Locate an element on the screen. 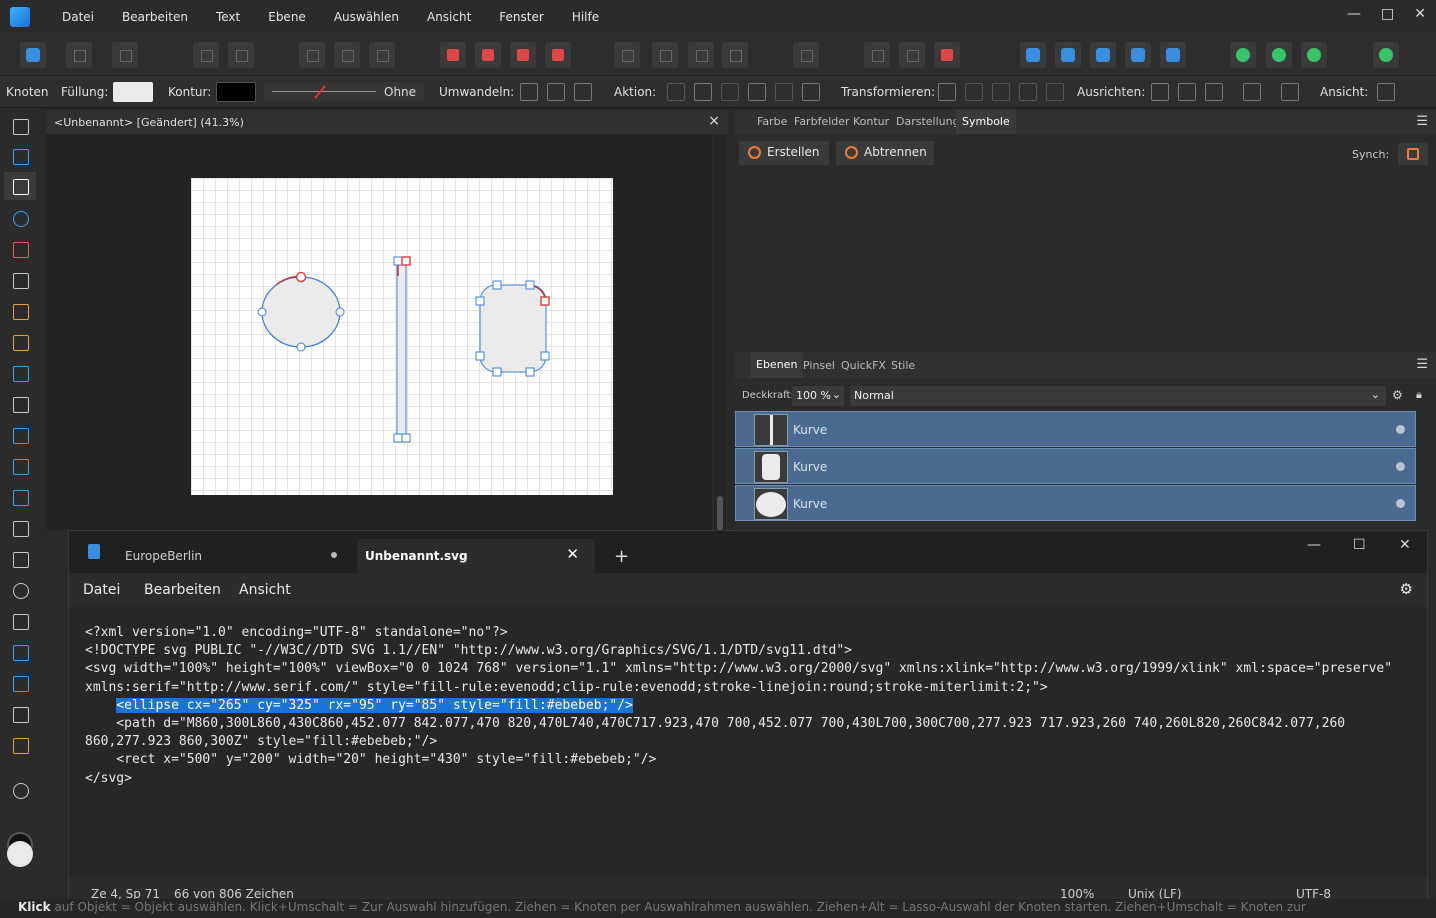 The width and height of the screenshot is (1436, 918). rectangle-tool-icon is located at coordinates (20, 559).